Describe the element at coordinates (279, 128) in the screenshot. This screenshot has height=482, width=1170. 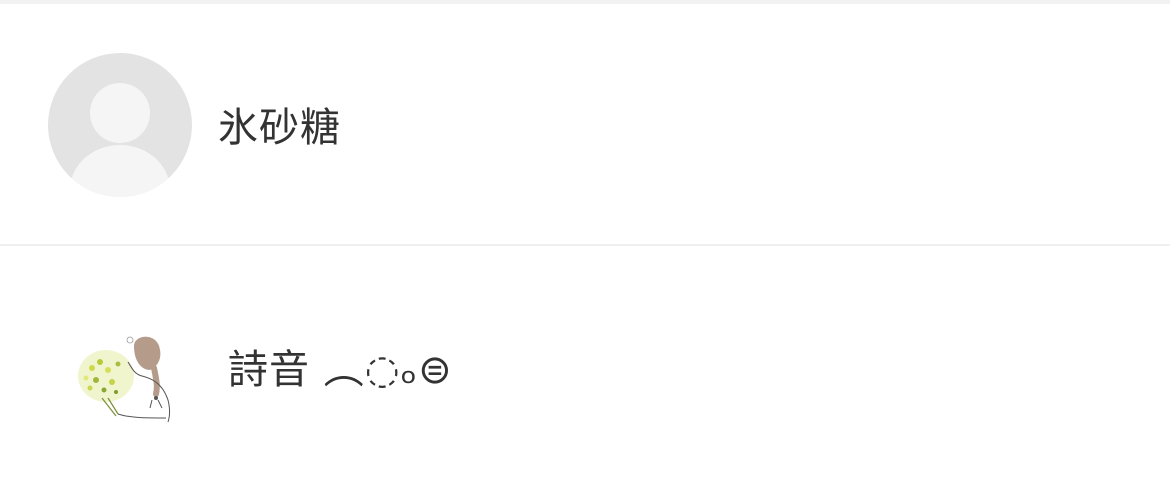
I see `user-name: 氷砂糖` at that location.